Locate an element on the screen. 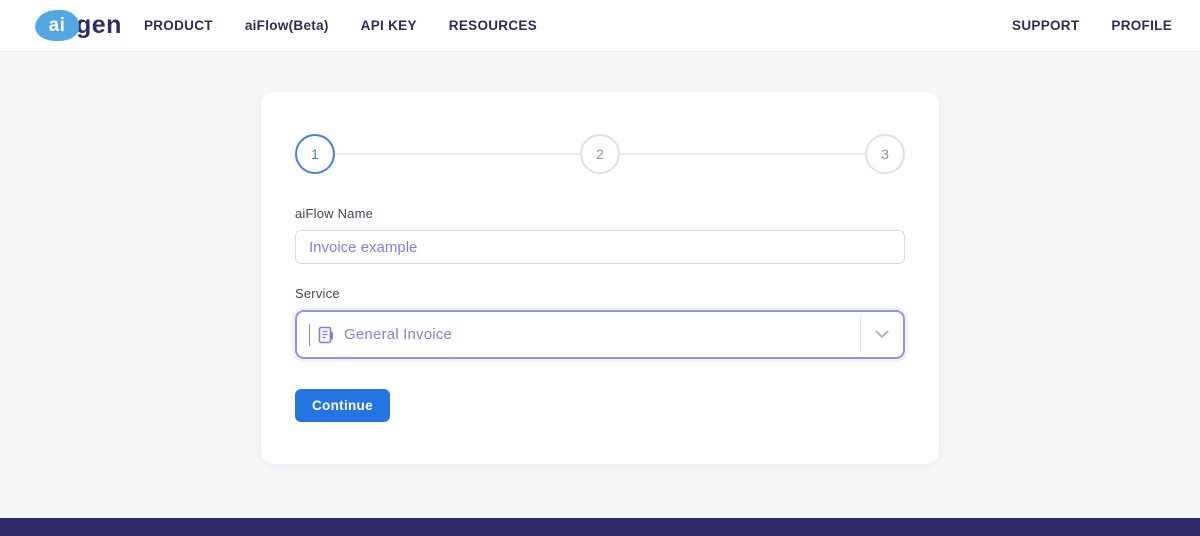  nav-item-api-key: API KEY is located at coordinates (389, 25).